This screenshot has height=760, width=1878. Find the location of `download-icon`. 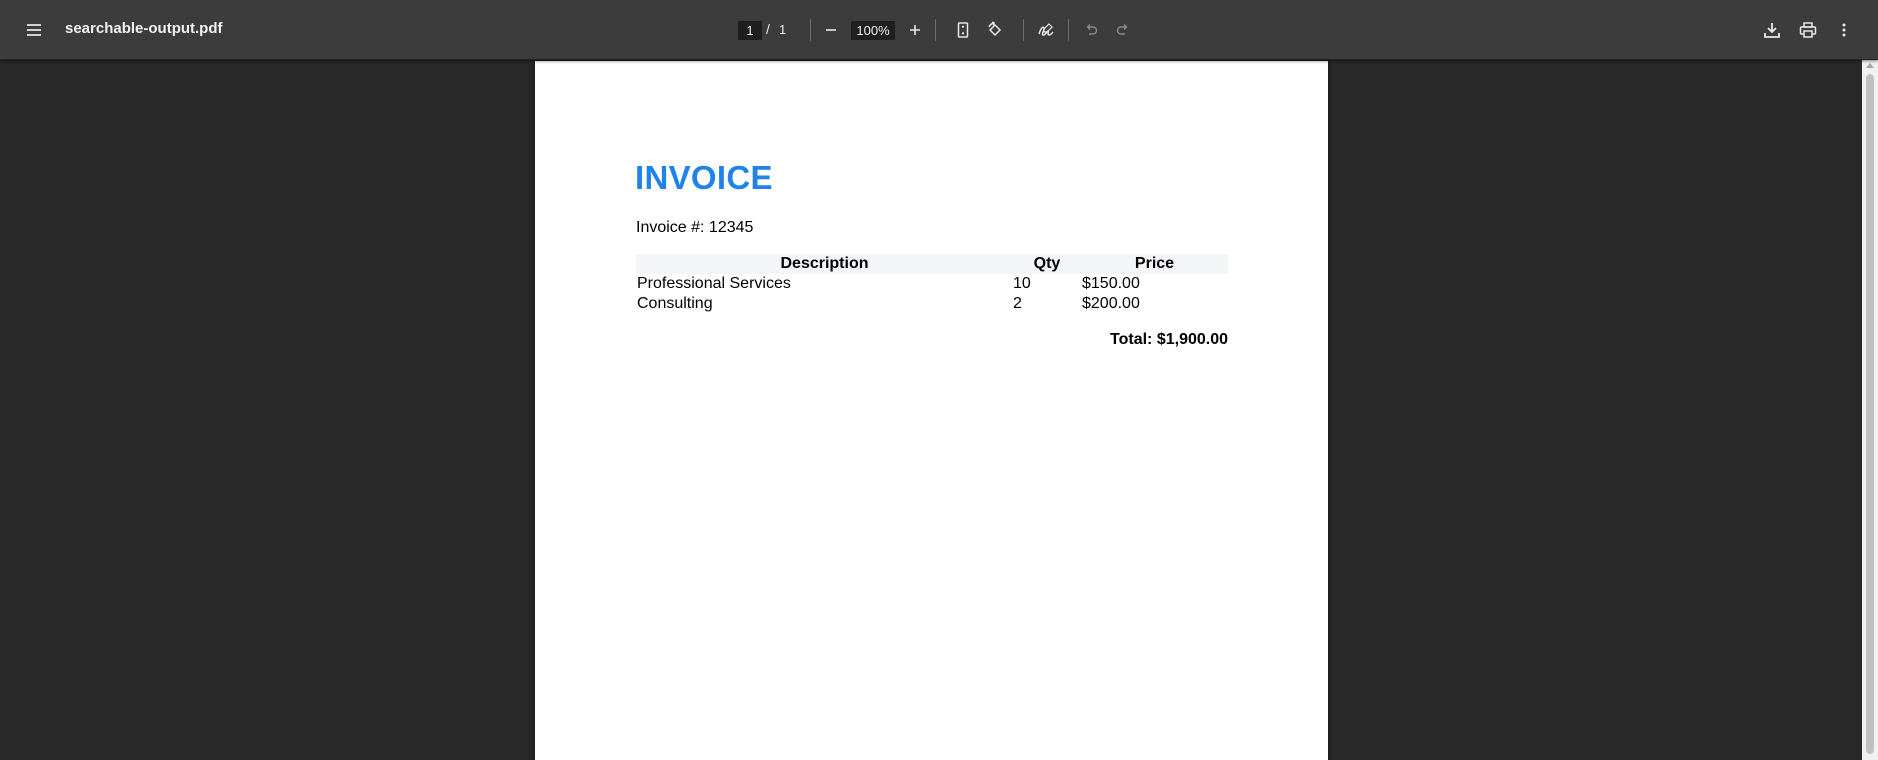

download-icon is located at coordinates (1772, 30).